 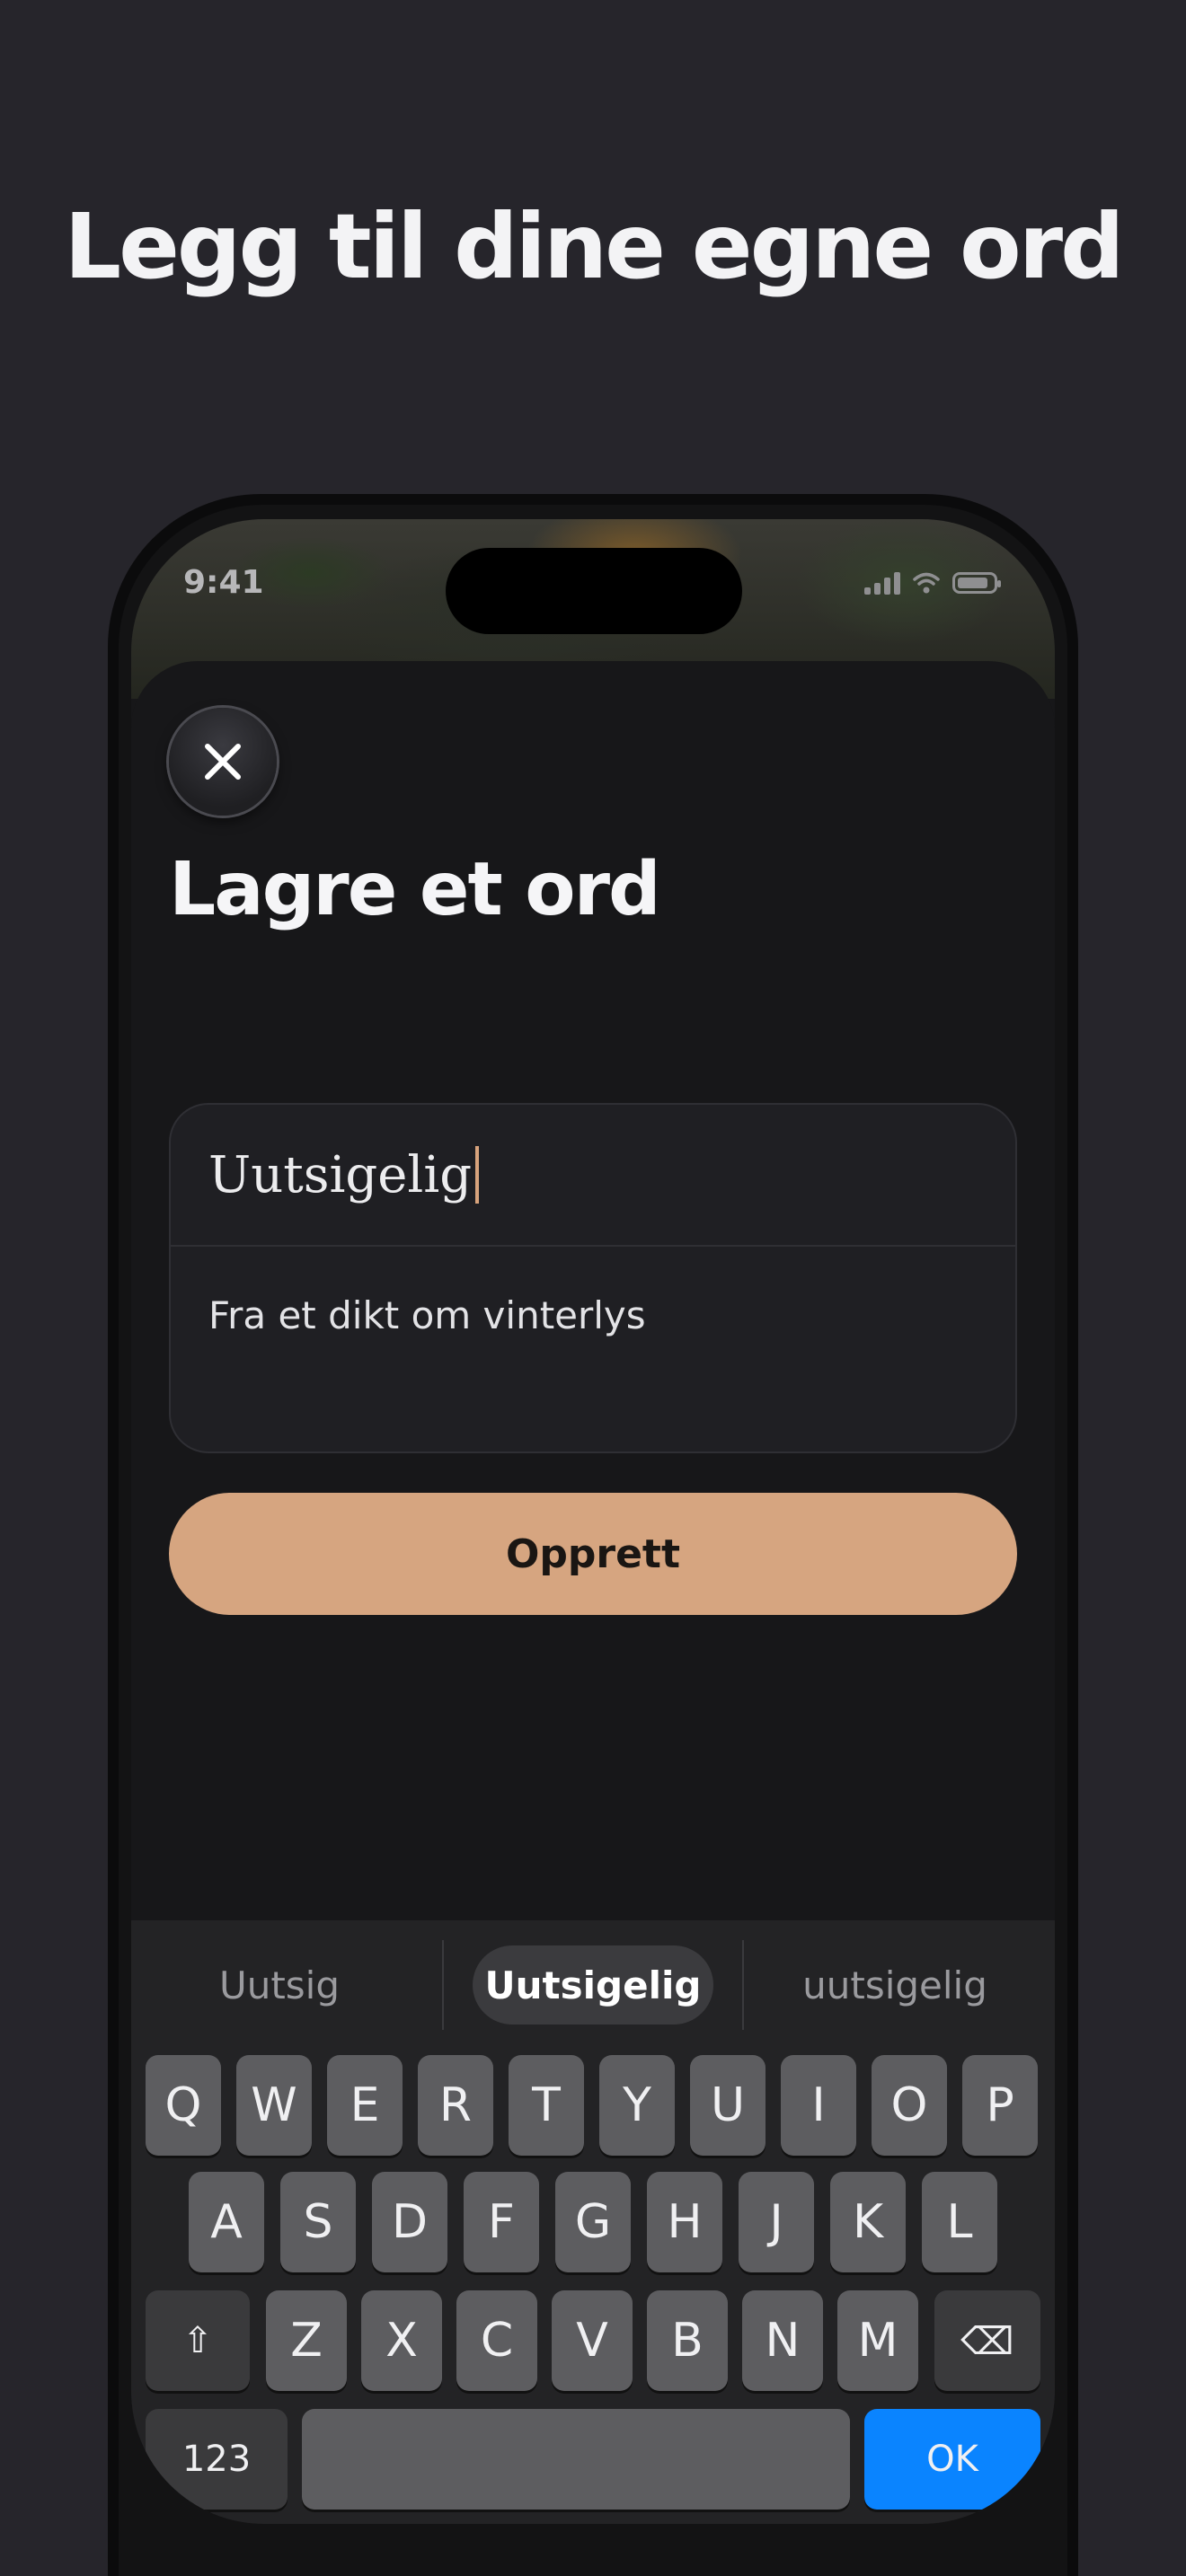 I want to click on key-j: J, so click(x=776, y=2222).